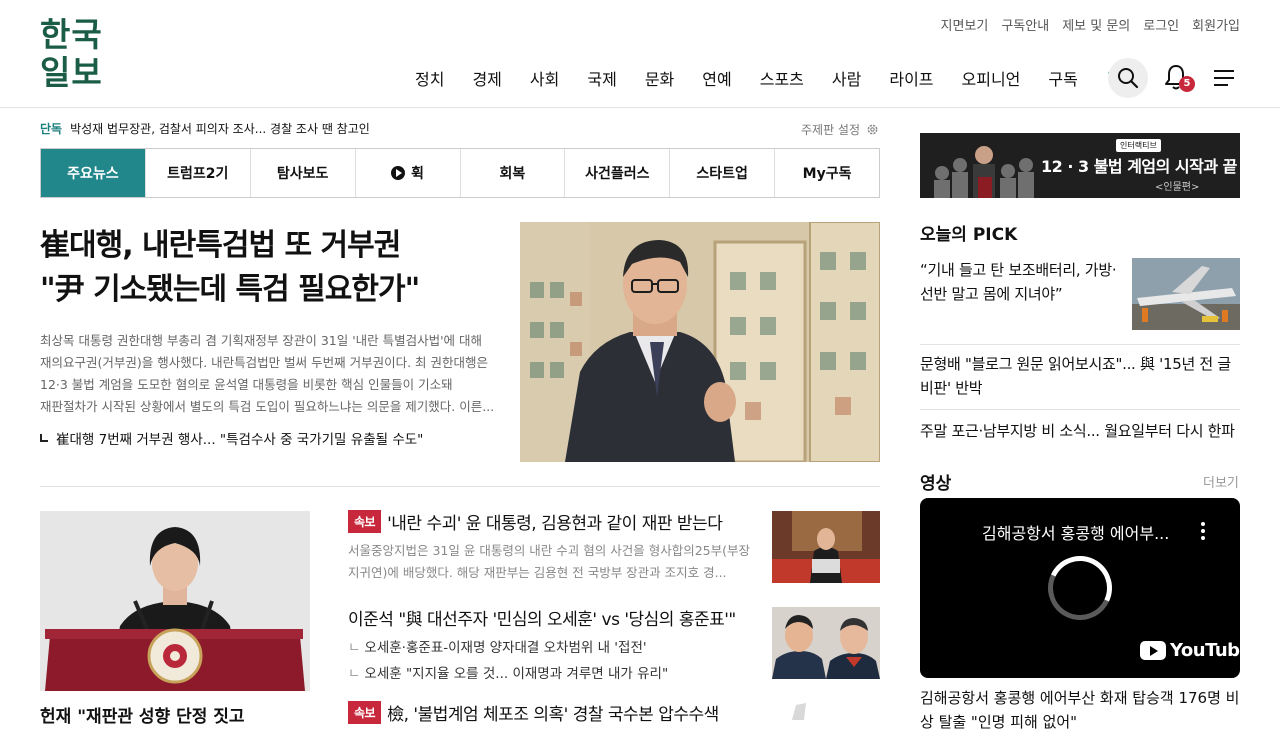  I want to click on logo-line-2: 일보, so click(71, 72).